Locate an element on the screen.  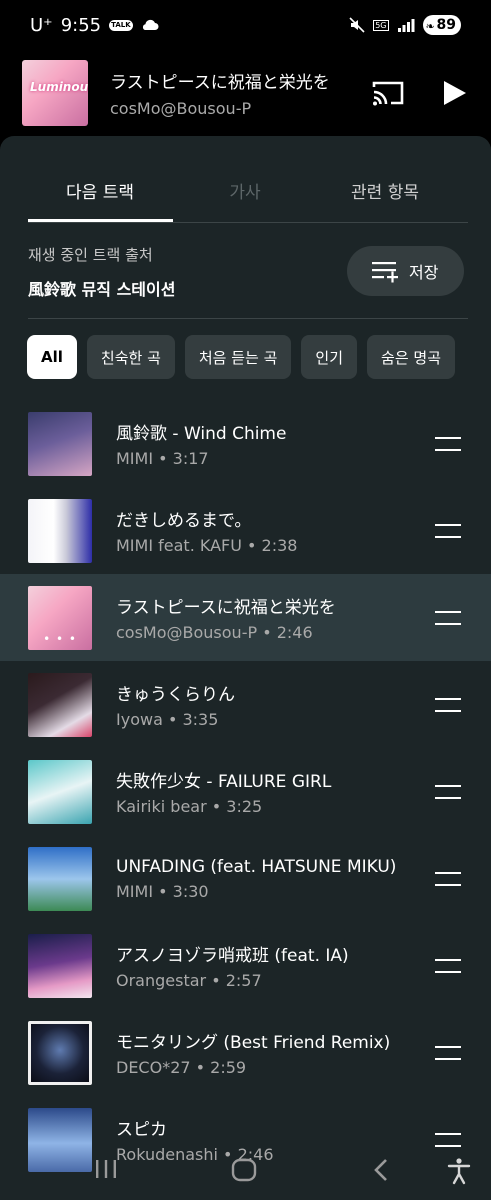
track-subtitle: MIMI • 3:30 is located at coordinates (162, 891).